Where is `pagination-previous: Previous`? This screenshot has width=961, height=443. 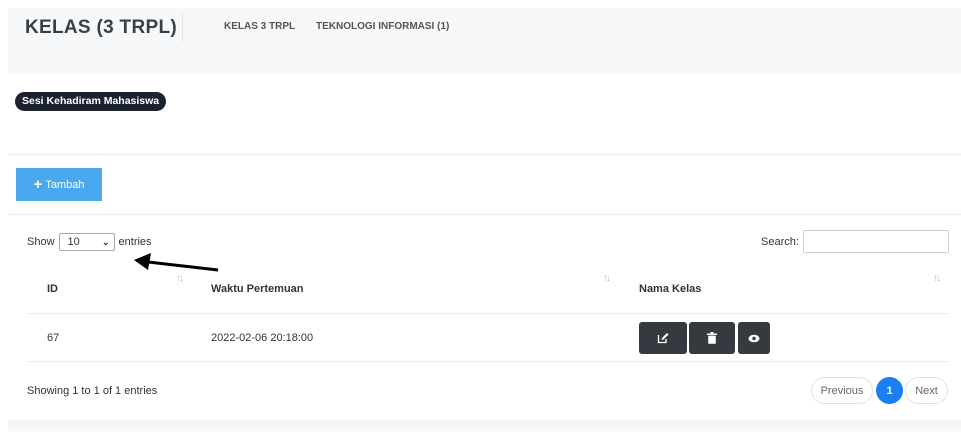 pagination-previous: Previous is located at coordinates (842, 390).